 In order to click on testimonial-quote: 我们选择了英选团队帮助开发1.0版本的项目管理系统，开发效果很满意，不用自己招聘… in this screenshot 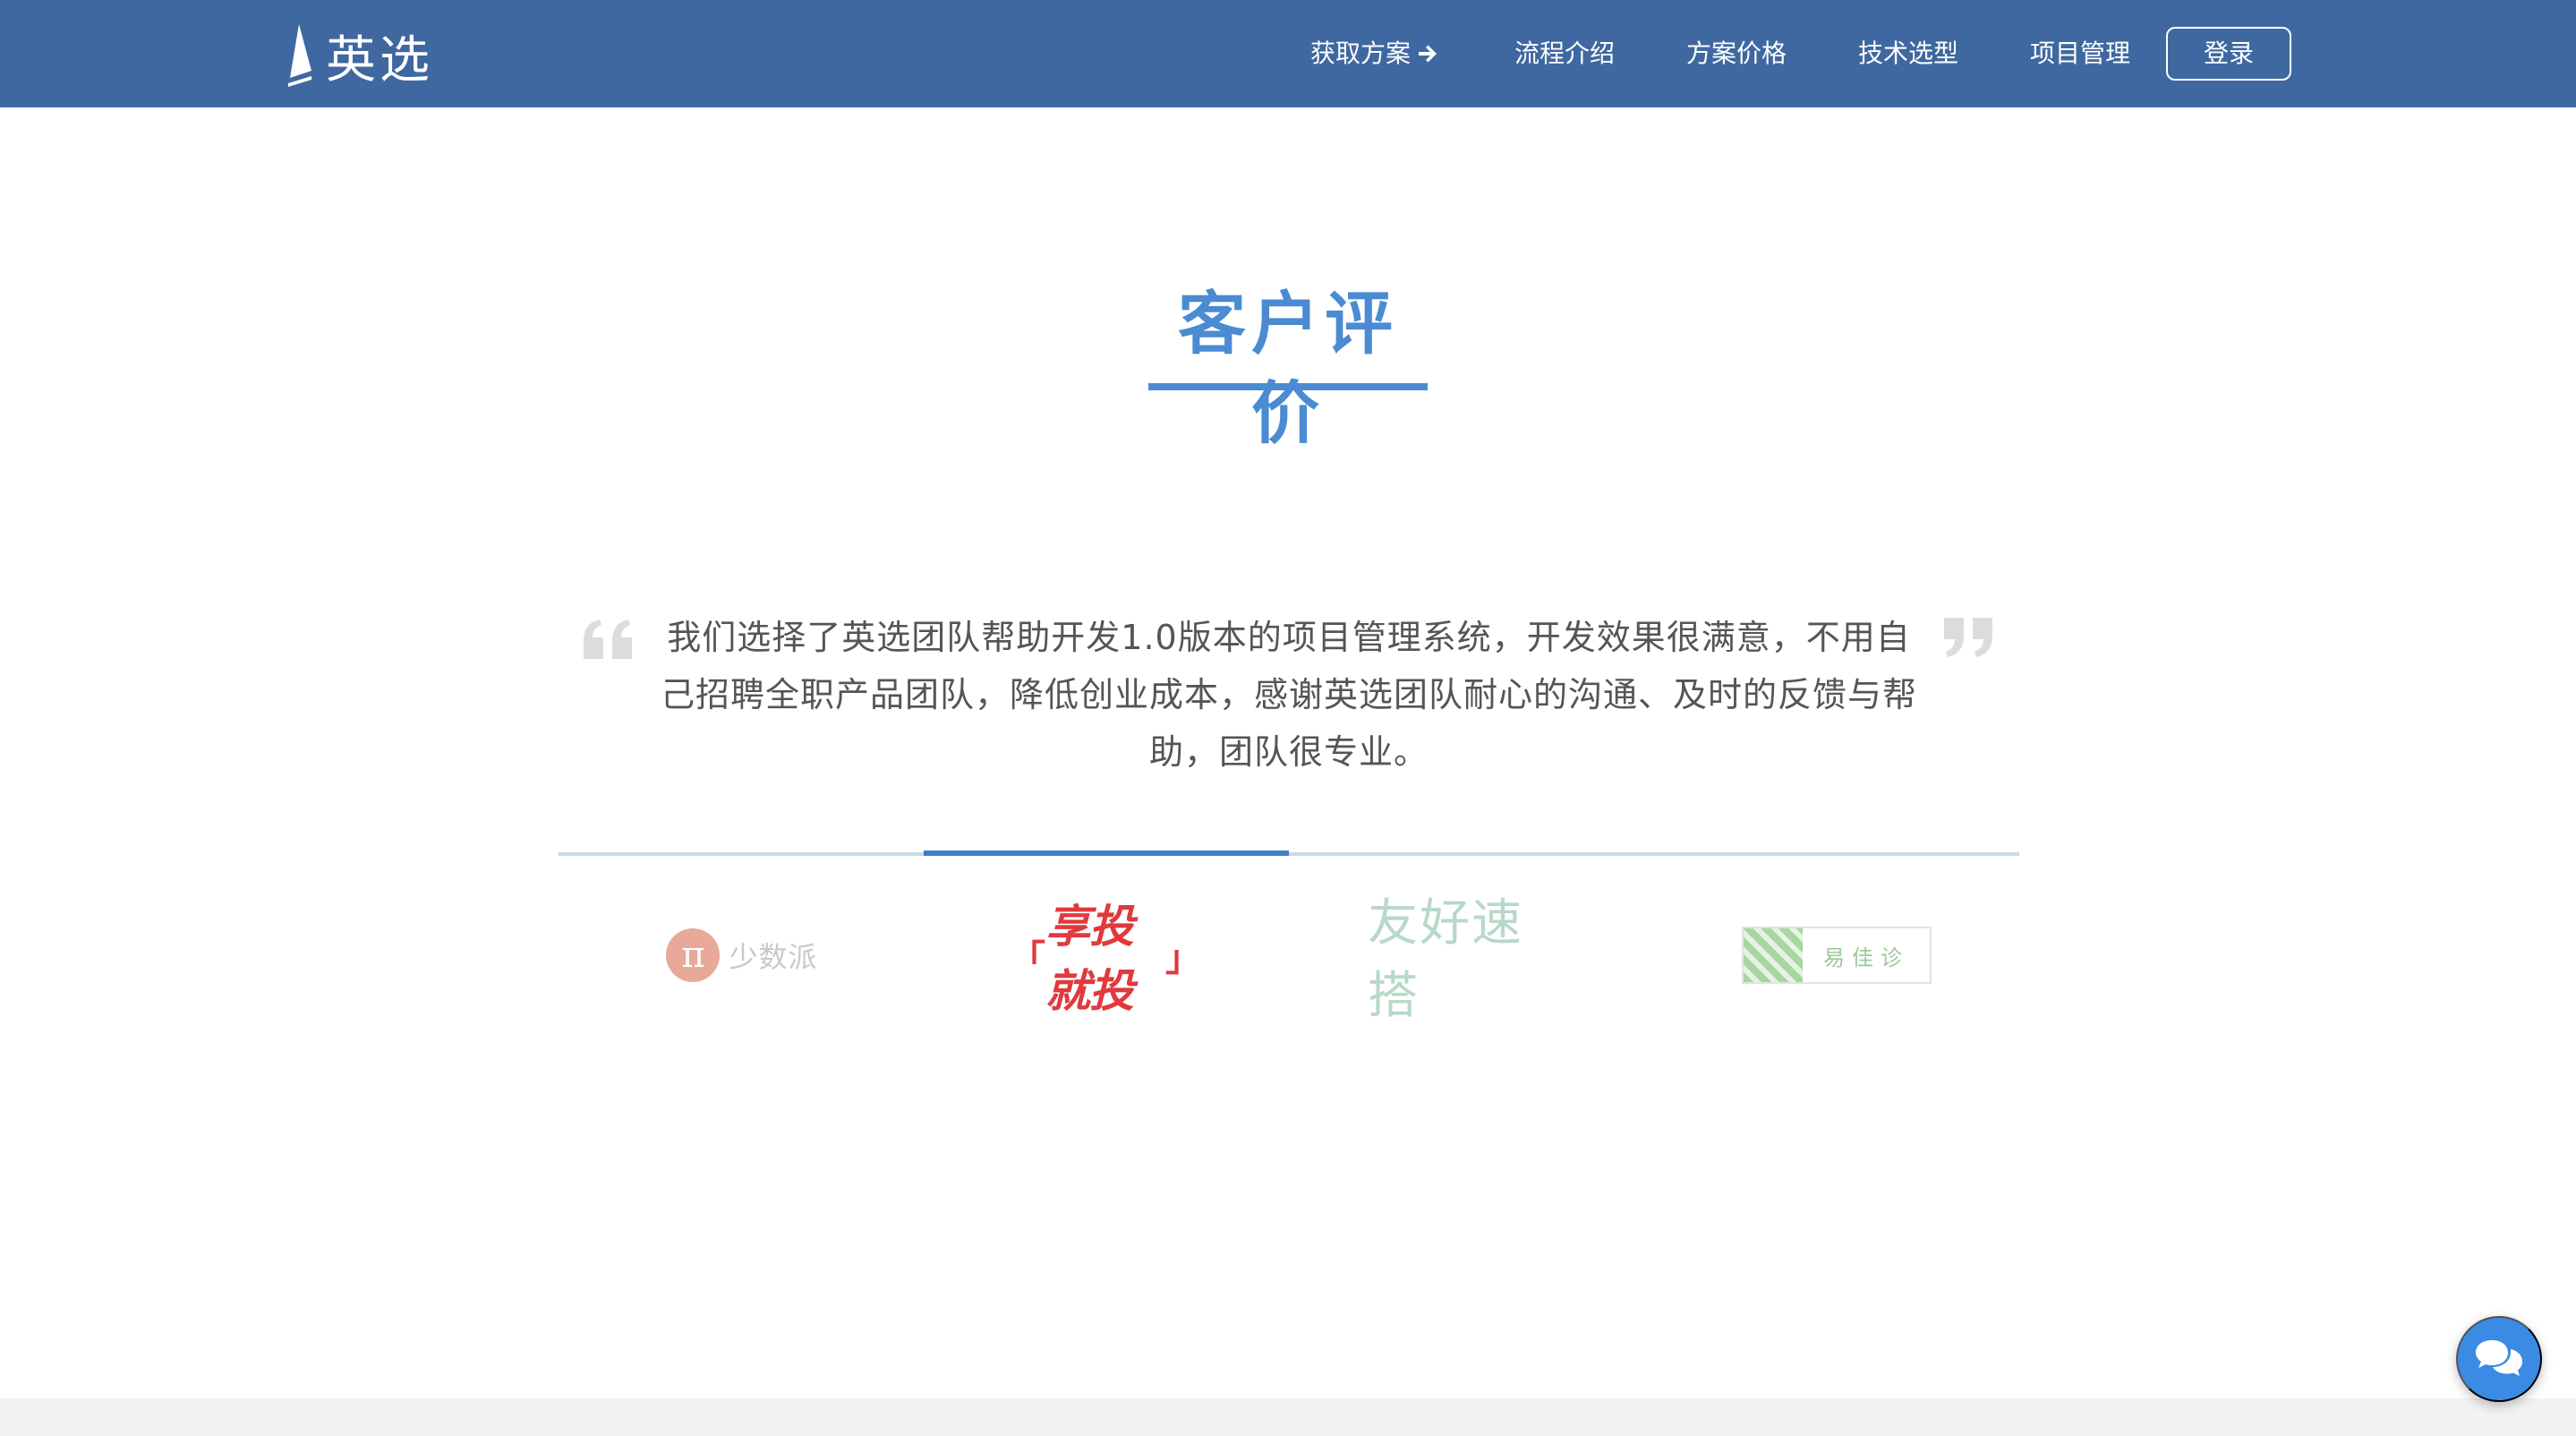, I will do `click(1288, 695)`.